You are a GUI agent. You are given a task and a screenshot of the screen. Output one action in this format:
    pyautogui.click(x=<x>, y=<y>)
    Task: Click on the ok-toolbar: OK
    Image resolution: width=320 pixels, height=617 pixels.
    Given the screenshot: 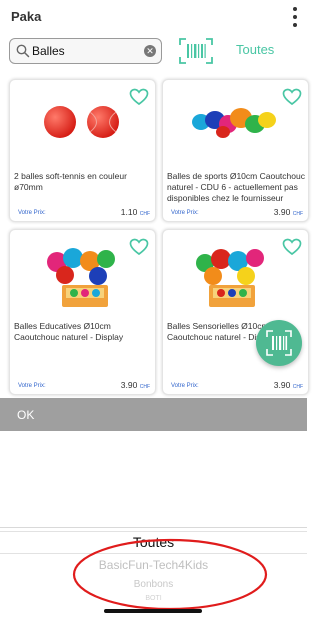 What is the action you would take?
    pyautogui.click(x=153, y=414)
    